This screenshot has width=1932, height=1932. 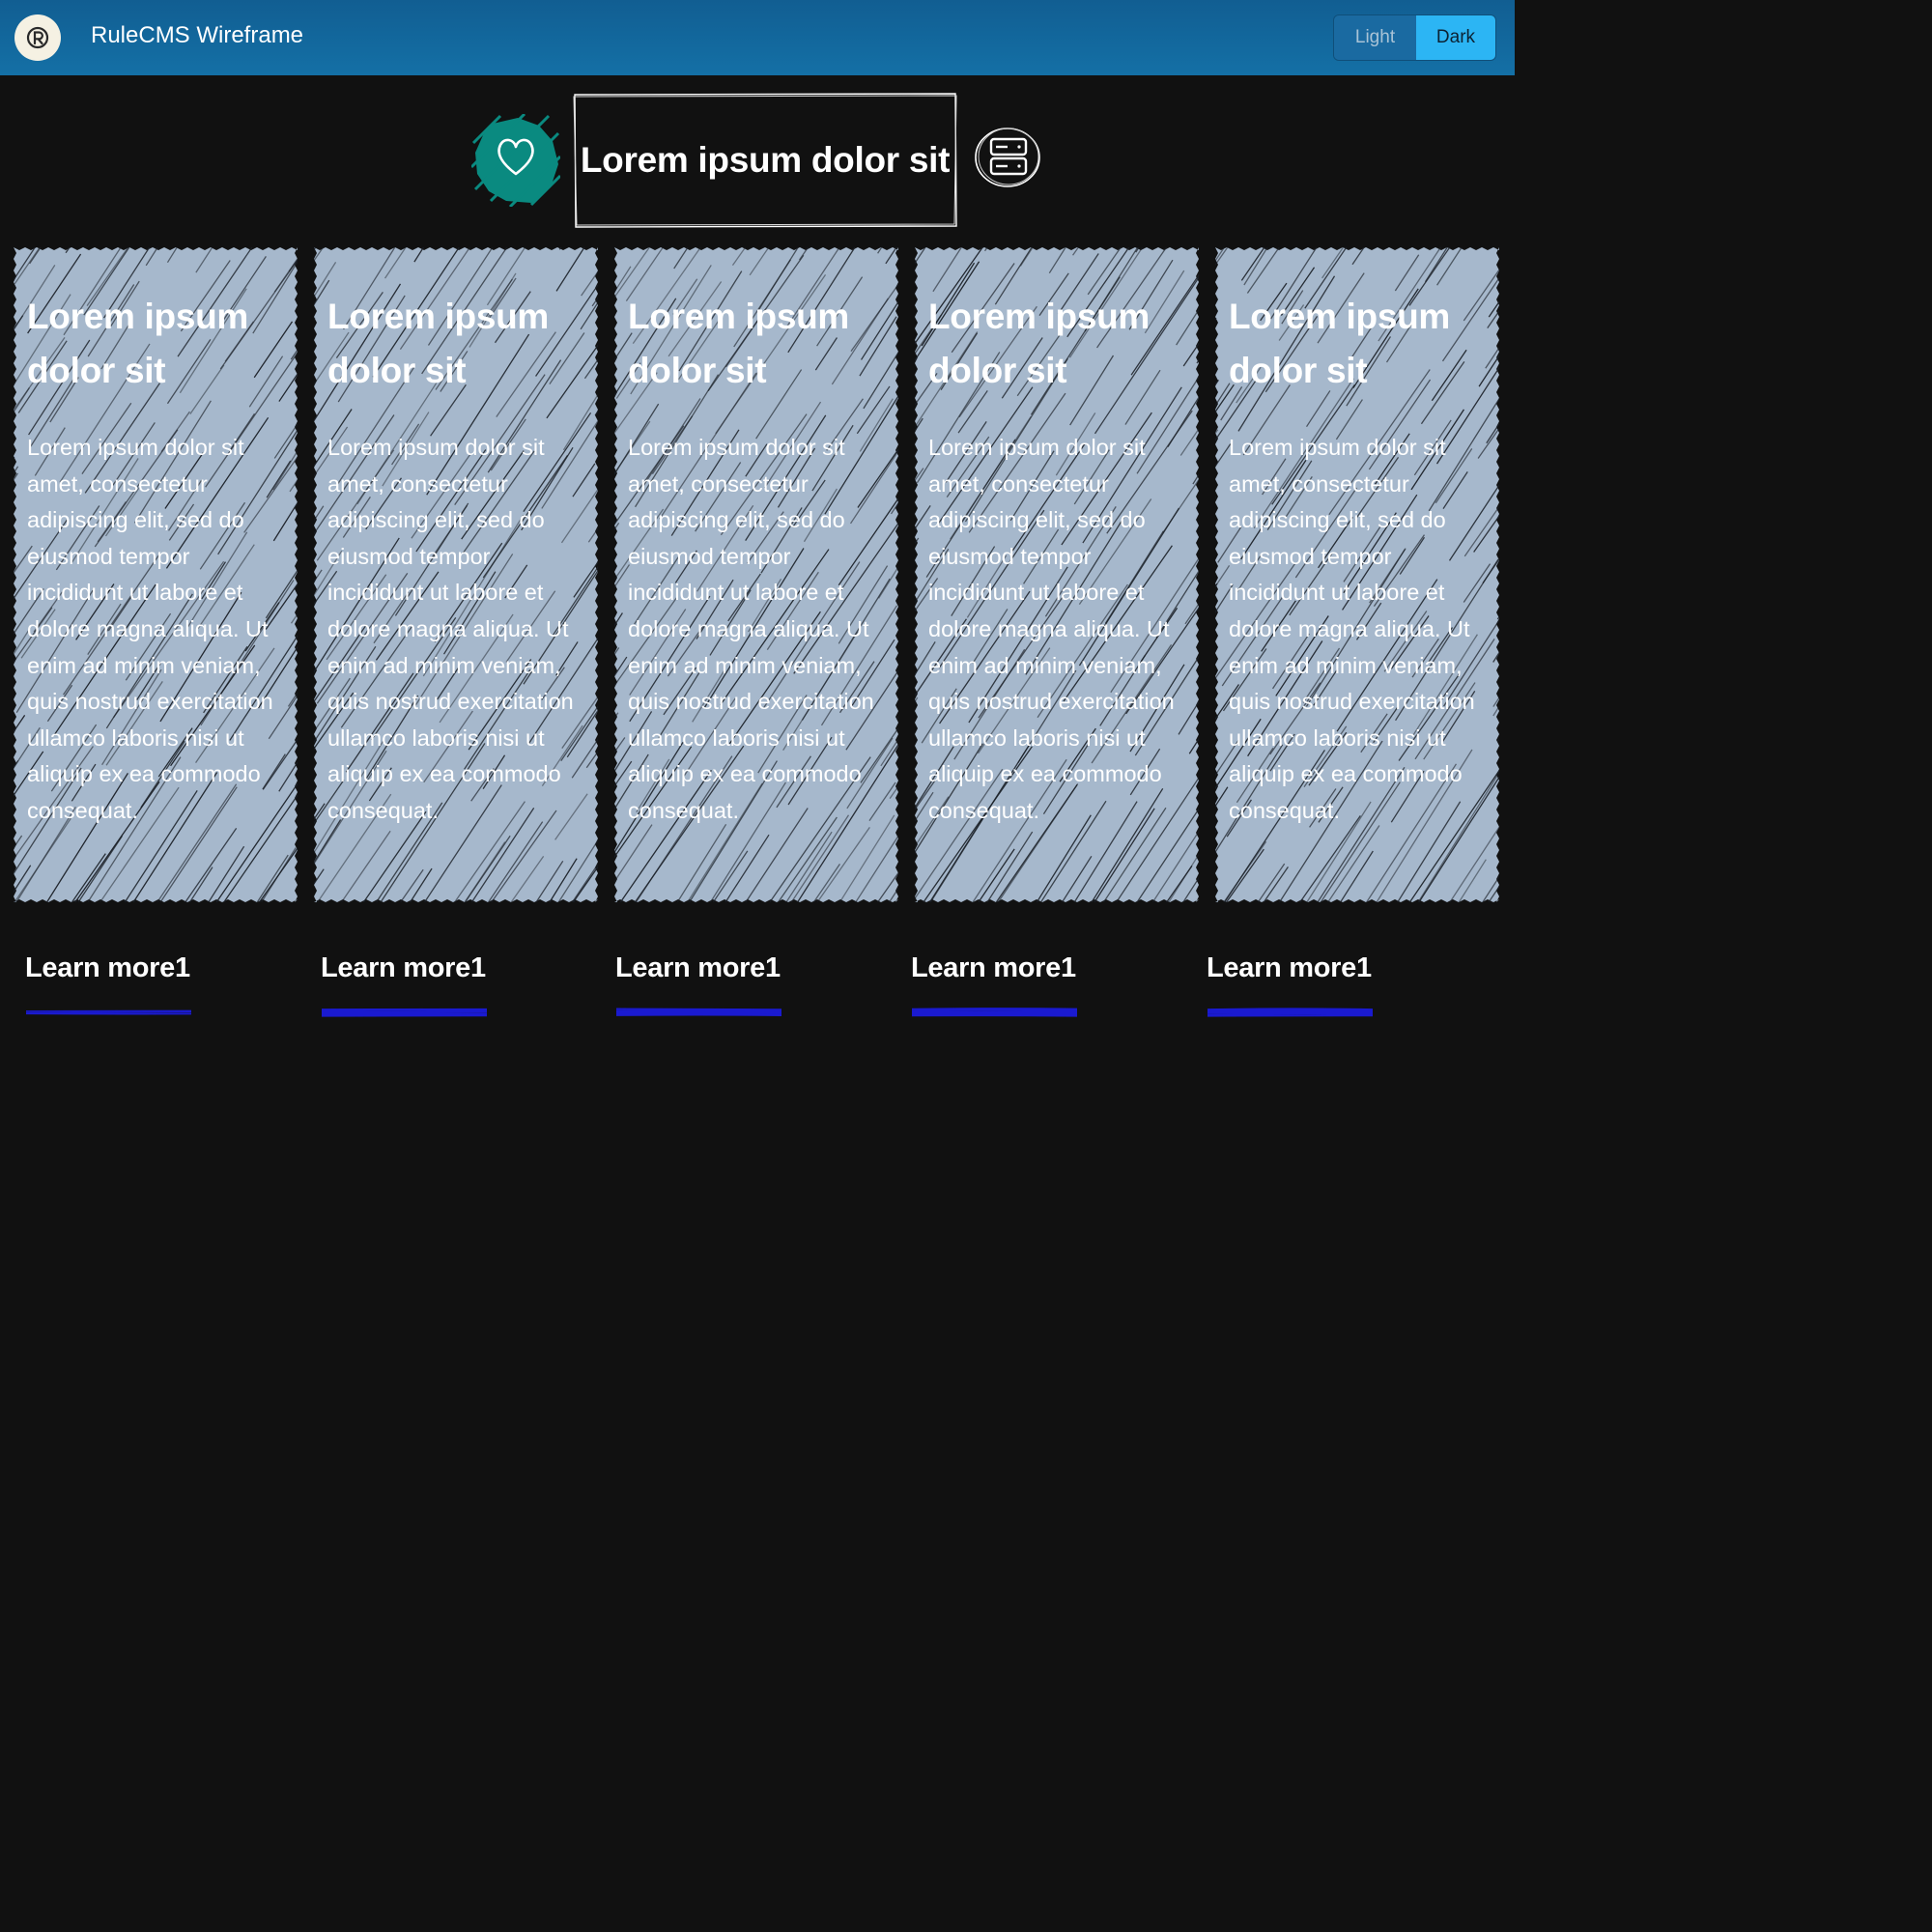 What do you see at coordinates (1375, 37) in the screenshot?
I see `light-theme-button: Light` at bounding box center [1375, 37].